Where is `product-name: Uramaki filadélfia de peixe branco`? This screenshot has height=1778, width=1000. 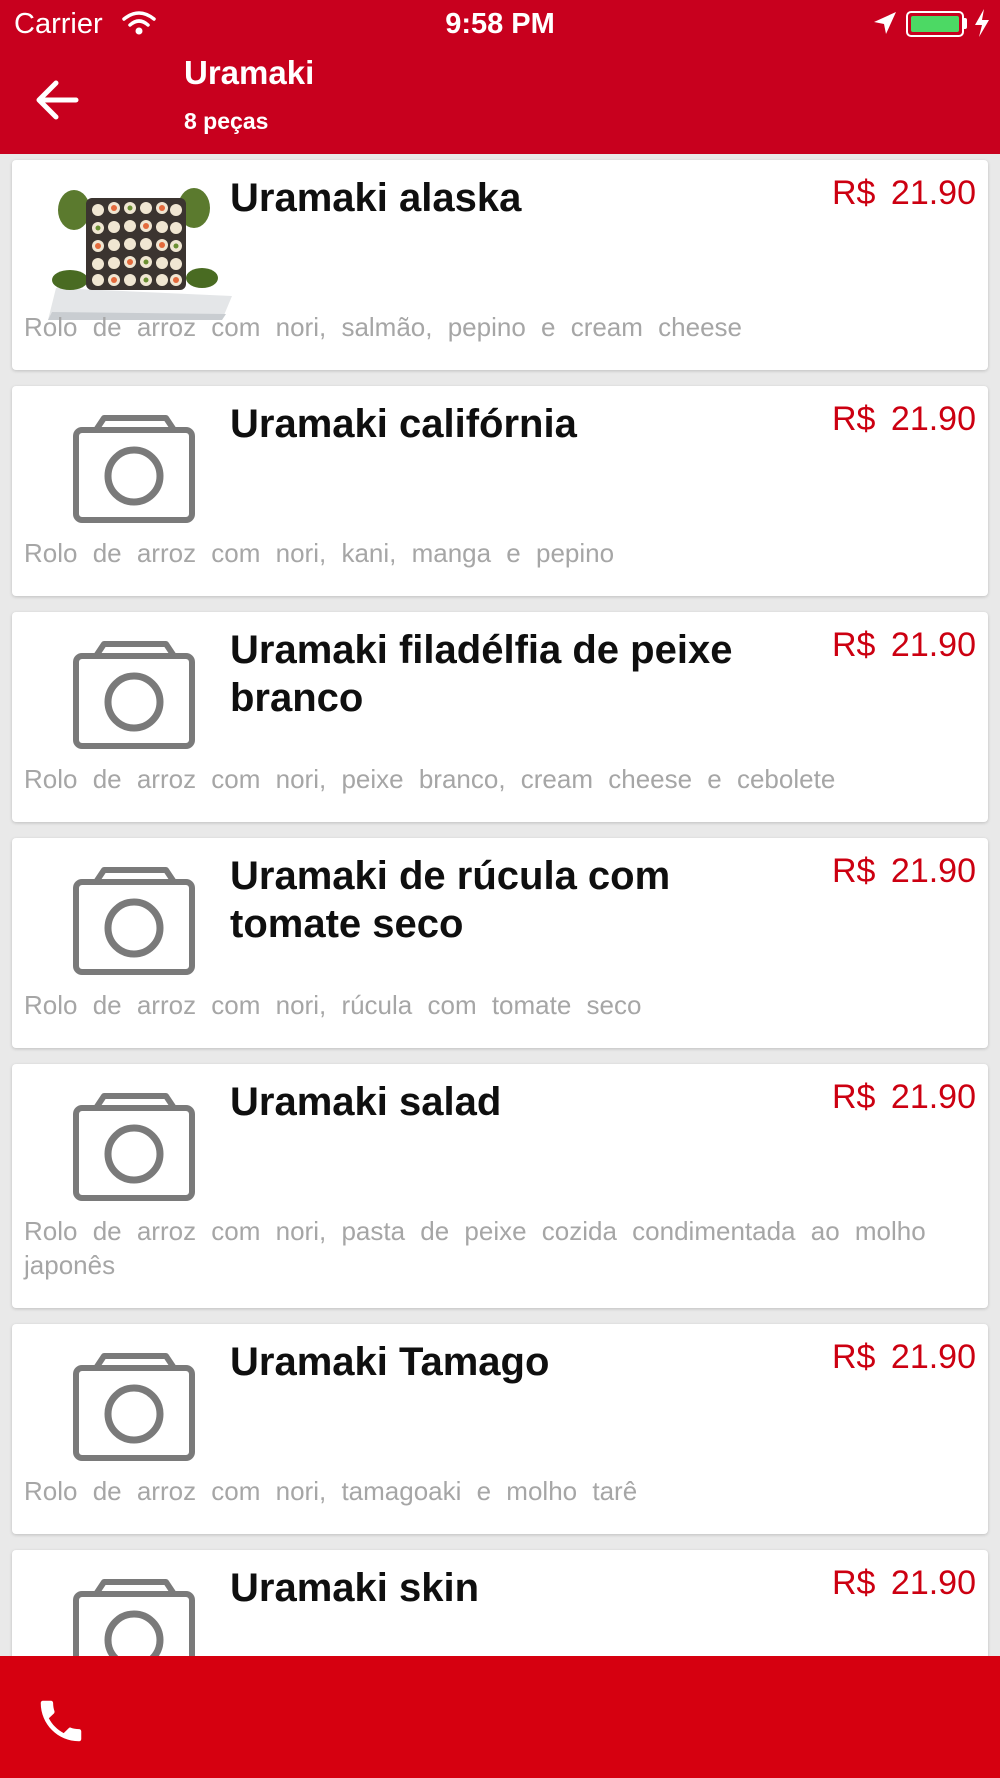 product-name: Uramaki filadélfia de peixe branco is located at coordinates (481, 674).